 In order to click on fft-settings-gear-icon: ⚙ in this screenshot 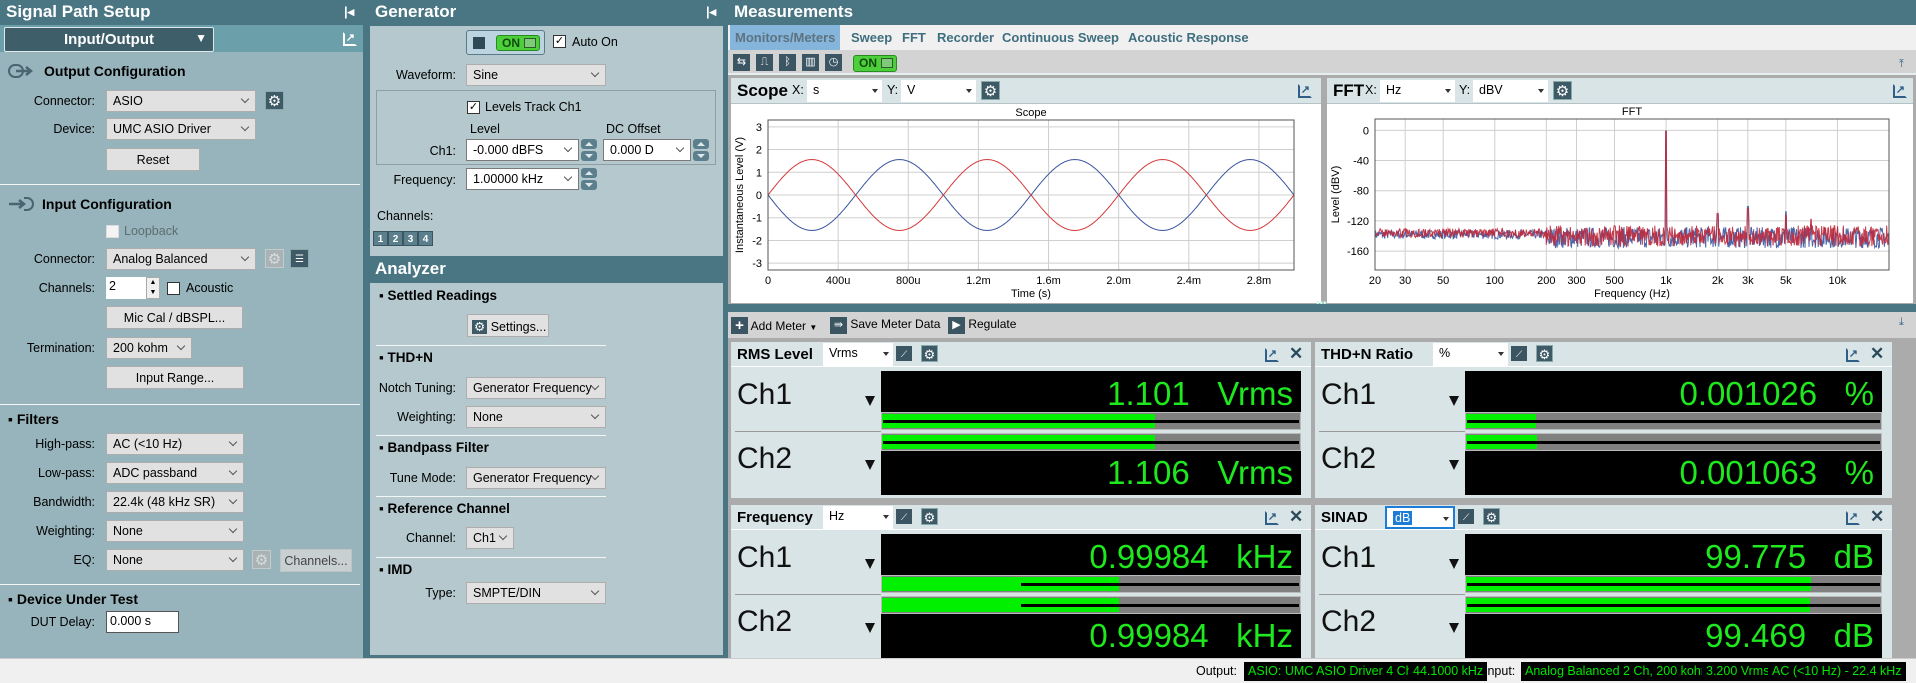, I will do `click(1562, 90)`.